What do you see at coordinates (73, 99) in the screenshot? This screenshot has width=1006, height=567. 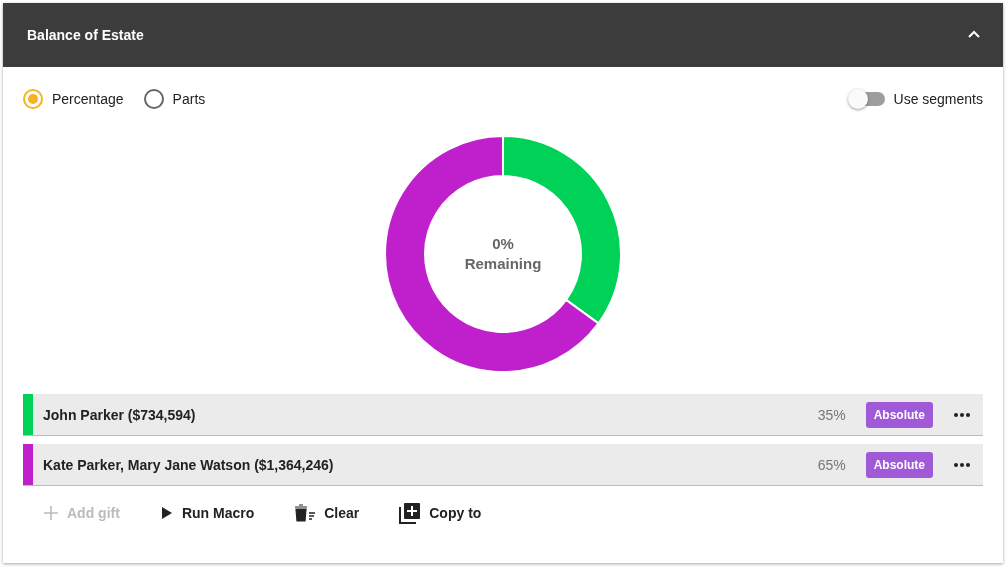 I see `mode-radio: Percentage` at bounding box center [73, 99].